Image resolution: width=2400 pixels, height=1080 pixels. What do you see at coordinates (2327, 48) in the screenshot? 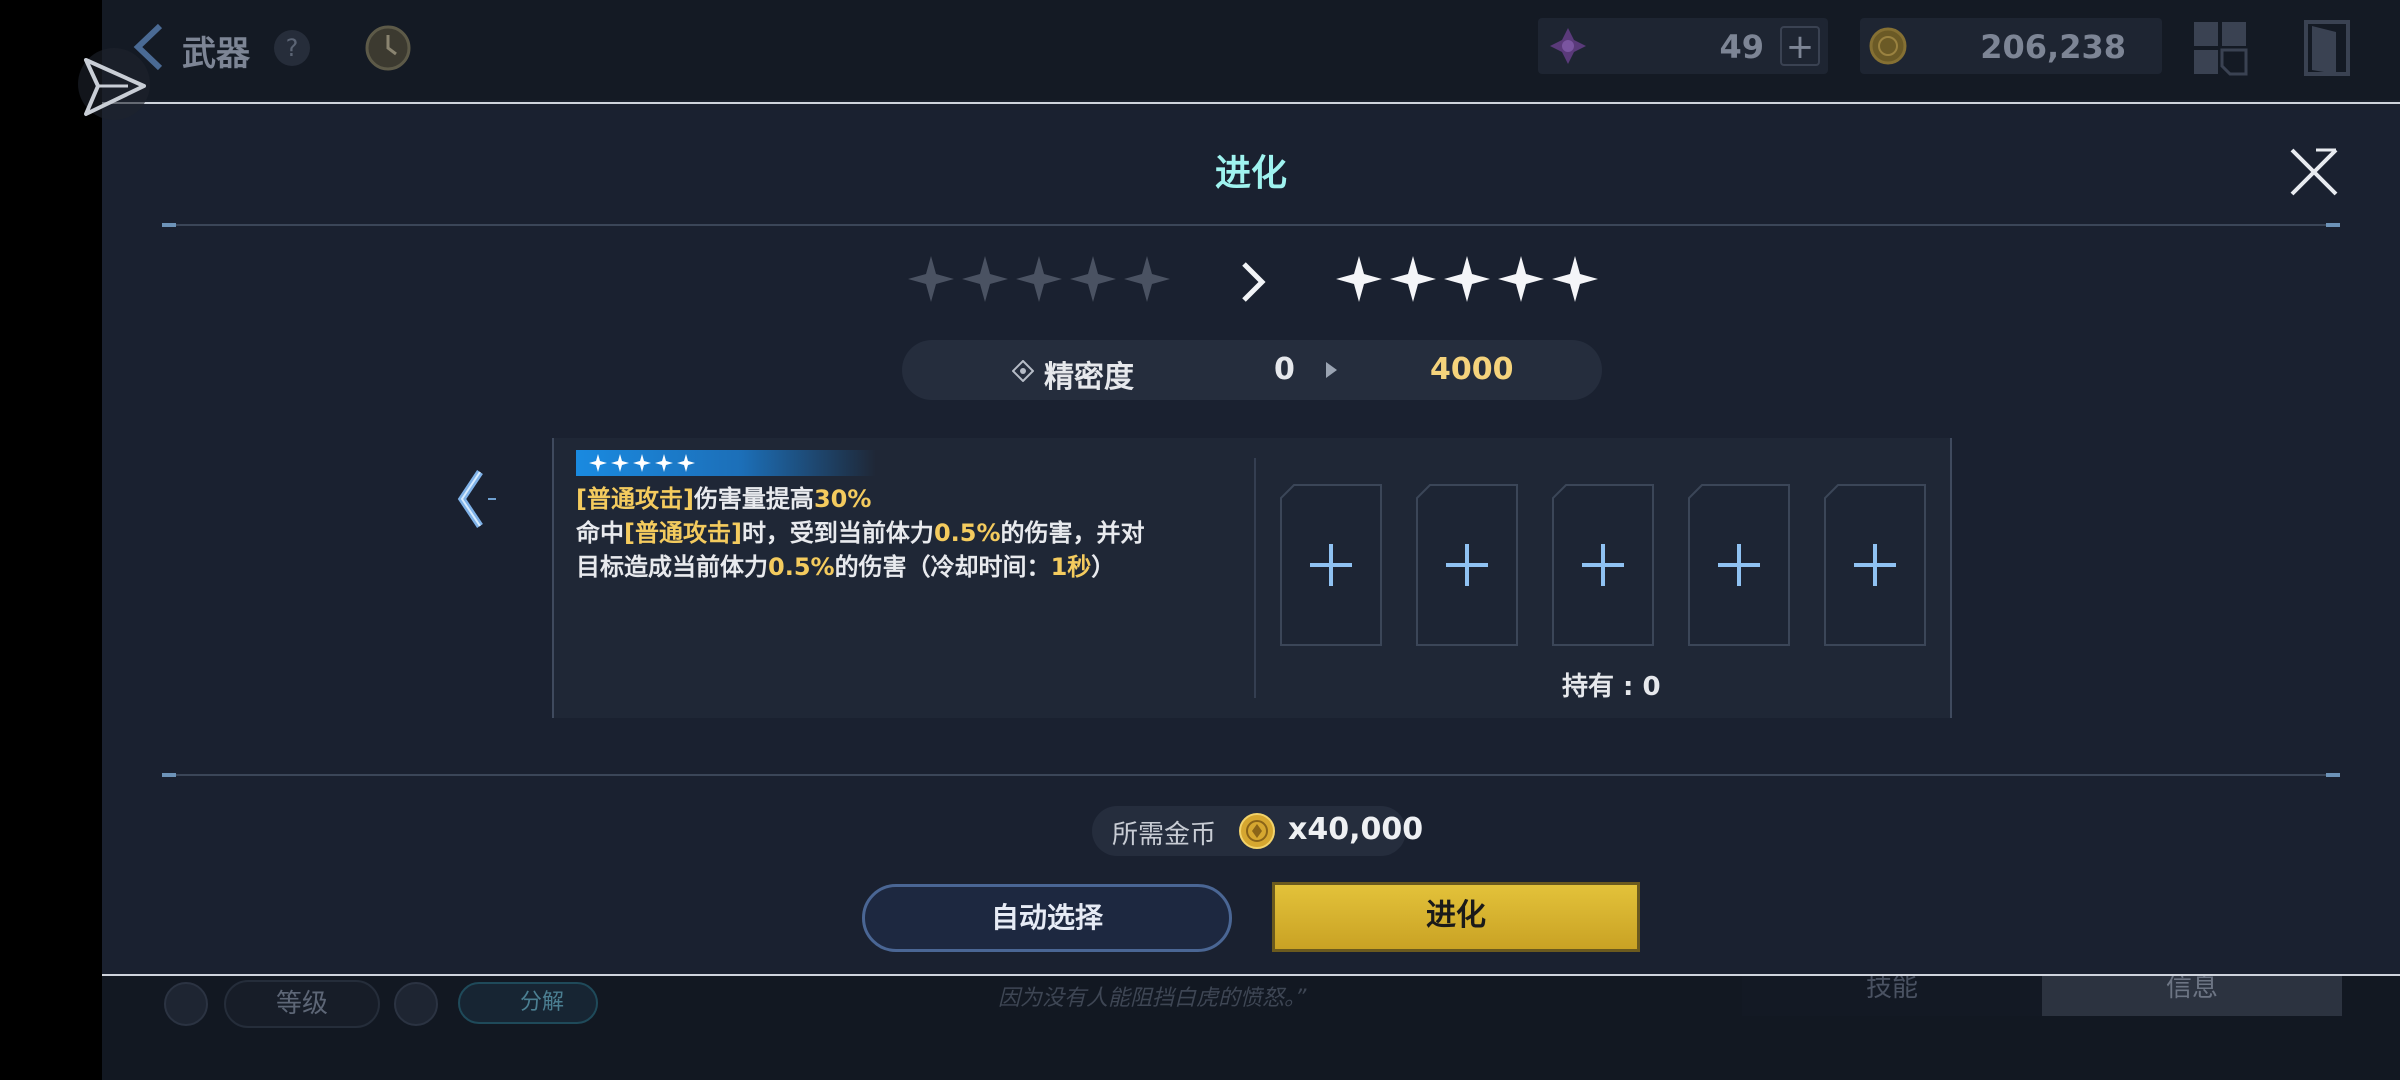
I see `exit-door-icon` at bounding box center [2327, 48].